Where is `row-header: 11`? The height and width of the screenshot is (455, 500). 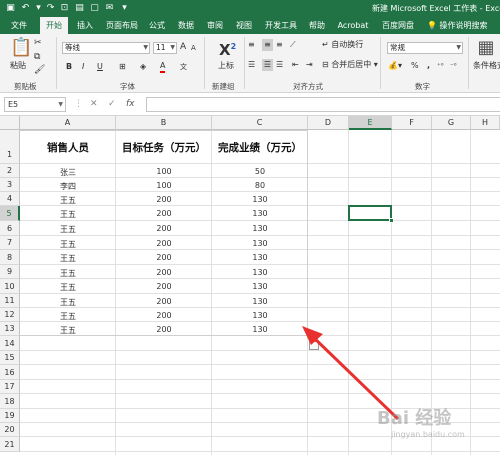
row-header: 11 is located at coordinates (10, 301).